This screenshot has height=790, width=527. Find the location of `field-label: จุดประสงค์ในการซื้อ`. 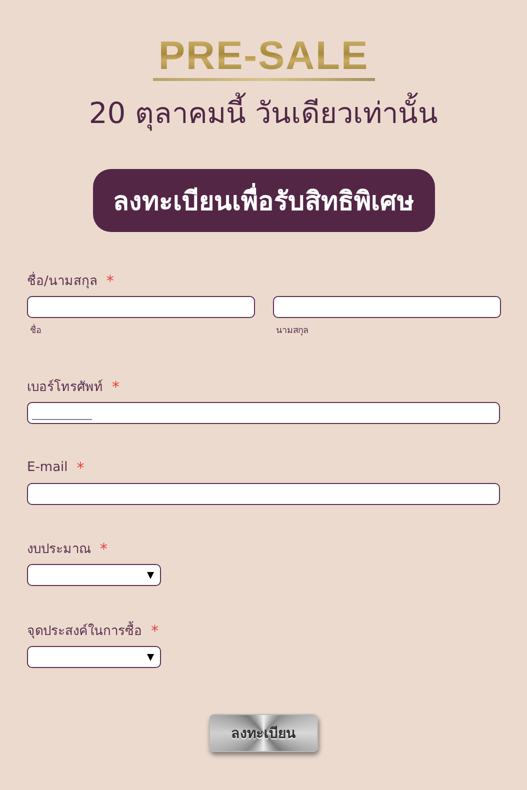

field-label: จุดประสงค์ในการซื้อ is located at coordinates (84, 630).